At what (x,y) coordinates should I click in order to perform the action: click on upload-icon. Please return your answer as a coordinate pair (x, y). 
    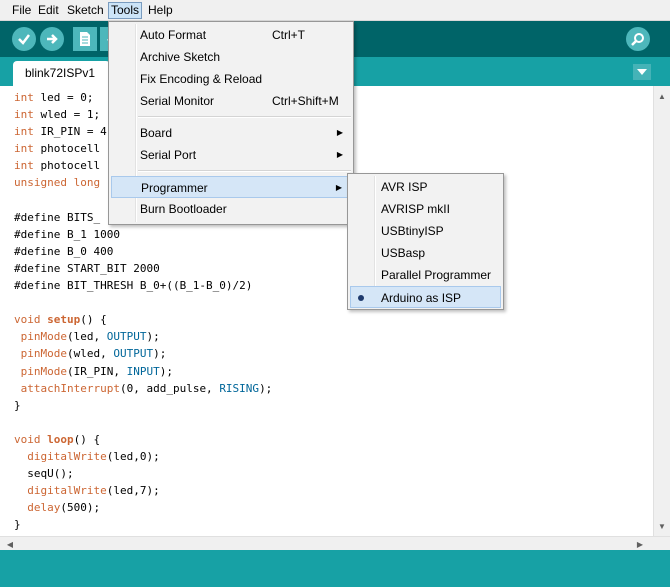
    Looking at the image, I should click on (52, 39).